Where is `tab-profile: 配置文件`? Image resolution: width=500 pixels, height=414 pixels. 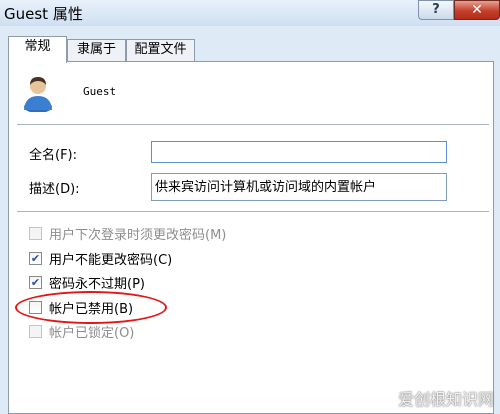
tab-profile: 配置文件 is located at coordinates (160, 50).